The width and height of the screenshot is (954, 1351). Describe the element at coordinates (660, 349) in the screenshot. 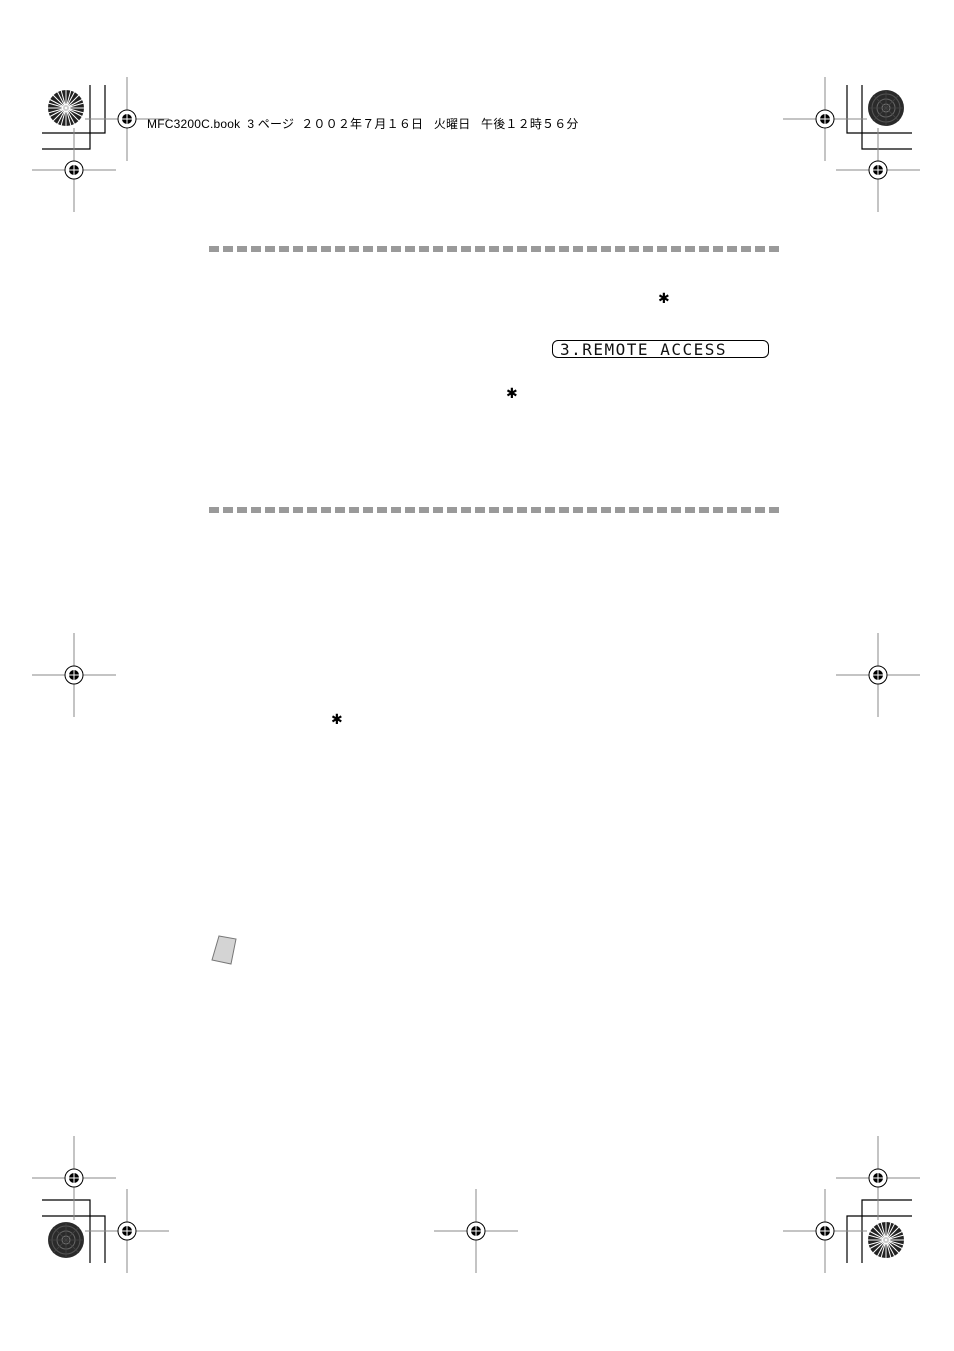

I see `lcd-display: 3.REMOTE ACCESS` at that location.